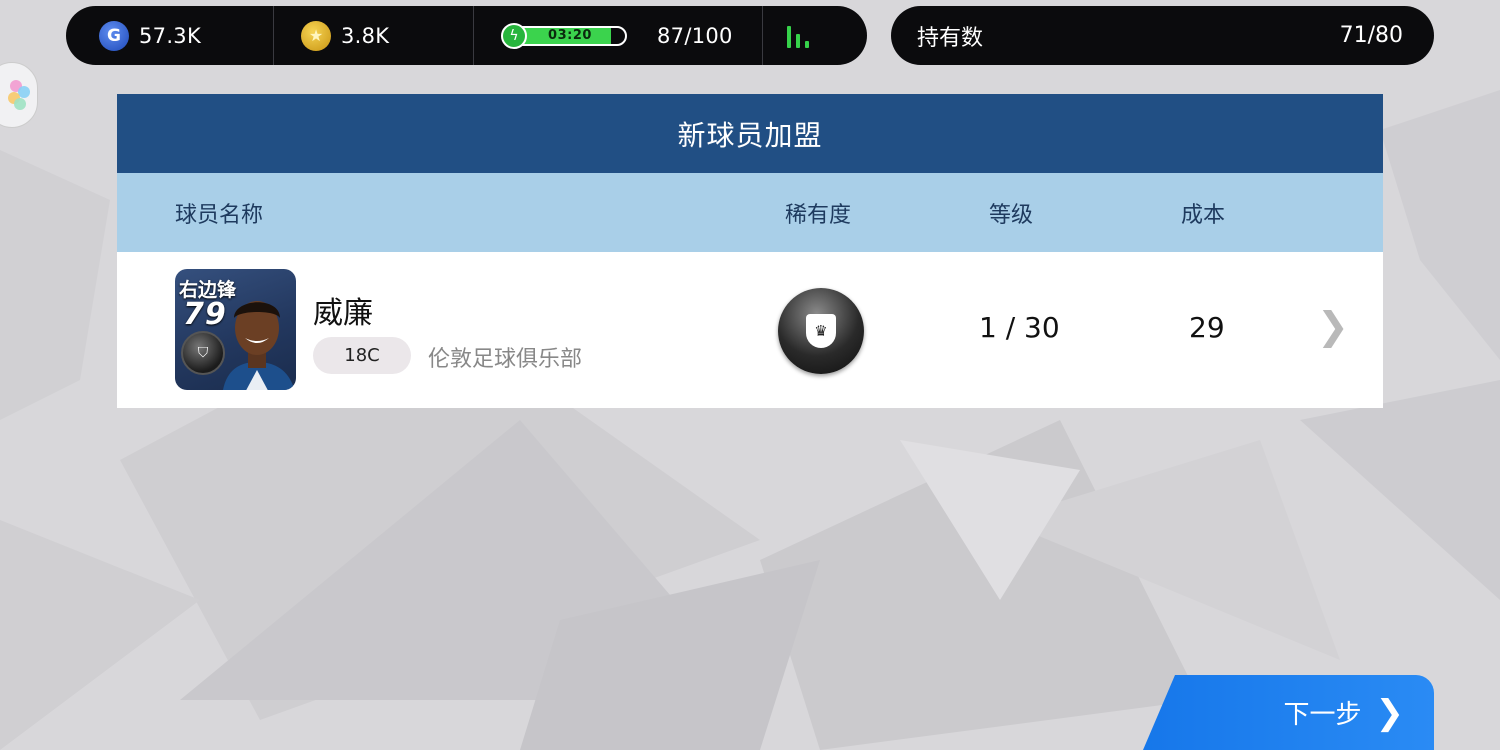  What do you see at coordinates (1371, 35) in the screenshot?
I see `owned-value: 71/80` at bounding box center [1371, 35].